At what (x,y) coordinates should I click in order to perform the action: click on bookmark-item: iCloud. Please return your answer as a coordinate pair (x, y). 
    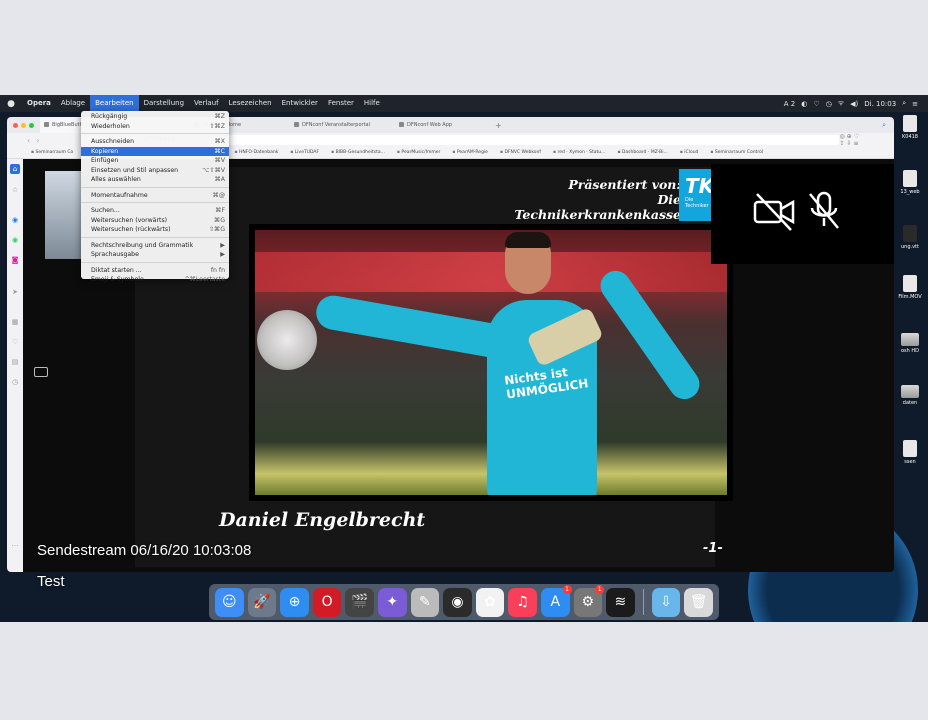
    Looking at the image, I should click on (689, 152).